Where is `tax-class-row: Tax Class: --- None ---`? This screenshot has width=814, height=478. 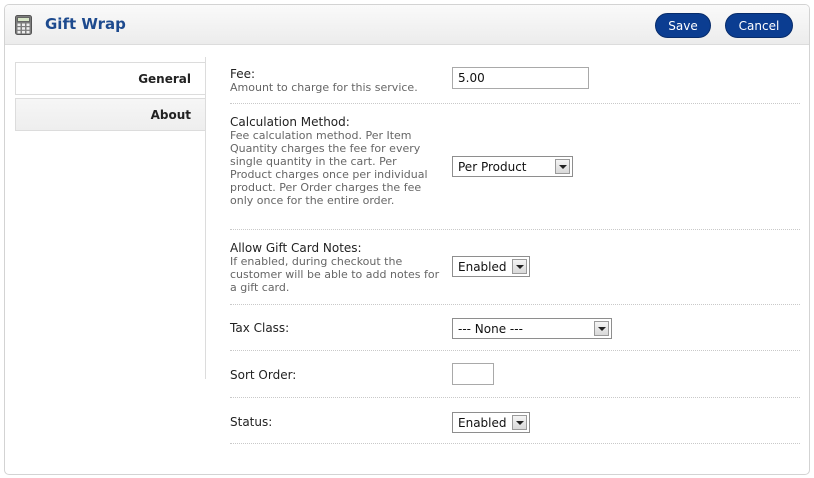
tax-class-row: Tax Class: --- None --- is located at coordinates (515, 328).